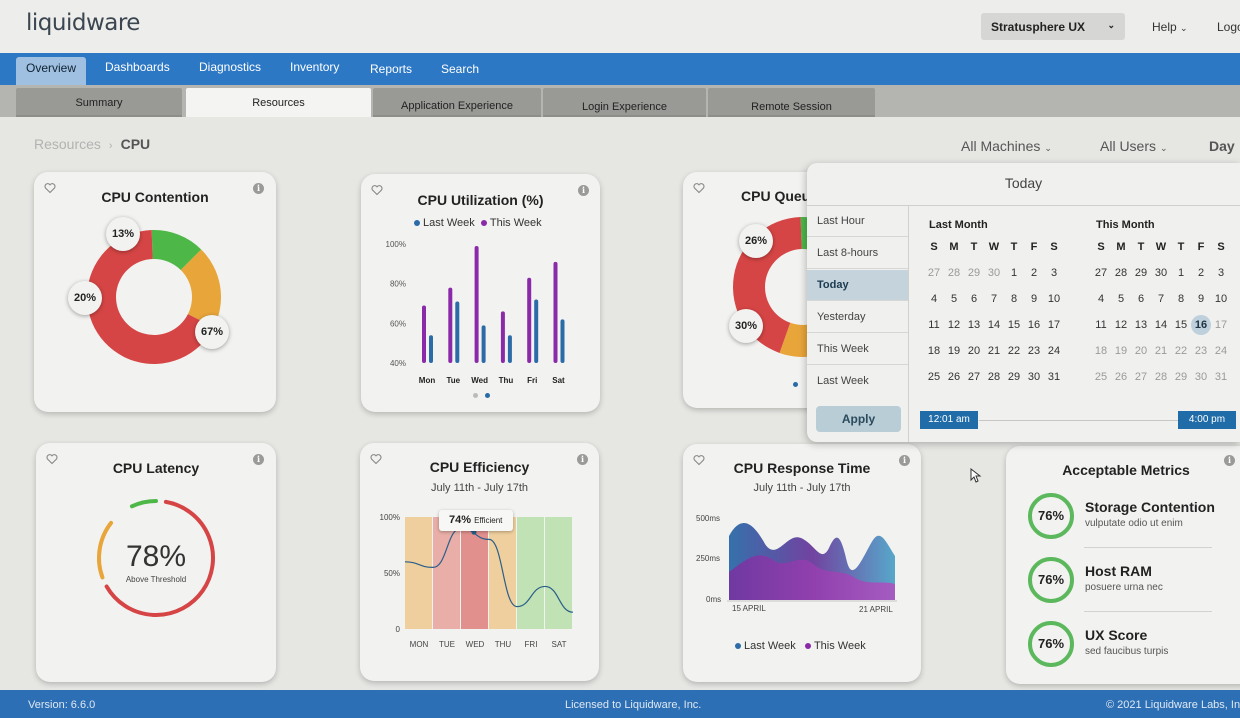 This screenshot has width=1240, height=718. Describe the element at coordinates (1079, 420) in the screenshot. I see `time-range-track` at that location.